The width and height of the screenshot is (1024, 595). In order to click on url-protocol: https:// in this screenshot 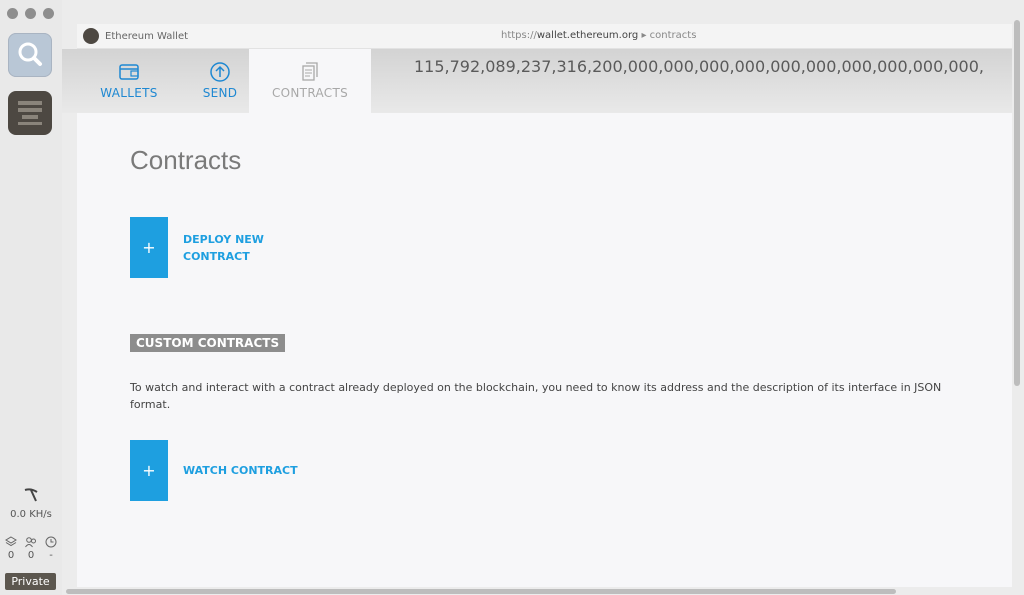, I will do `click(519, 35)`.